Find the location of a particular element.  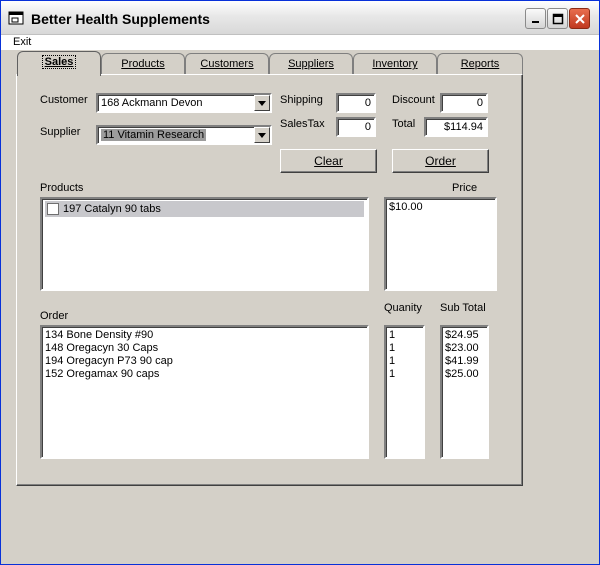

tab-inventory: Inventory is located at coordinates (395, 64).